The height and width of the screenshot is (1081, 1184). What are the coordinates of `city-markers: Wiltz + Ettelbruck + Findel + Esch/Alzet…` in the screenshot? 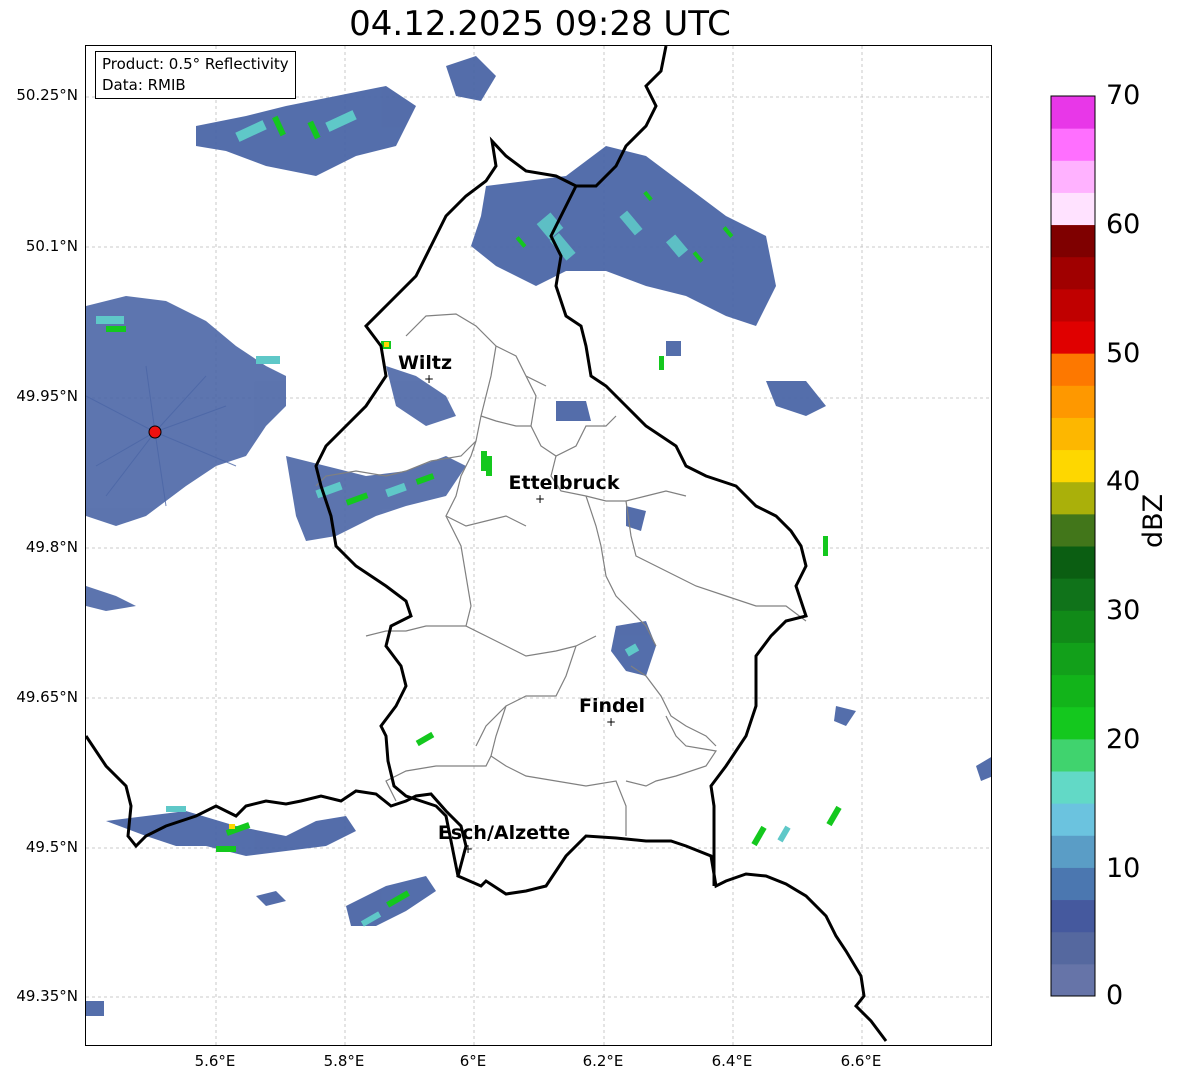 It's located at (521, 604).